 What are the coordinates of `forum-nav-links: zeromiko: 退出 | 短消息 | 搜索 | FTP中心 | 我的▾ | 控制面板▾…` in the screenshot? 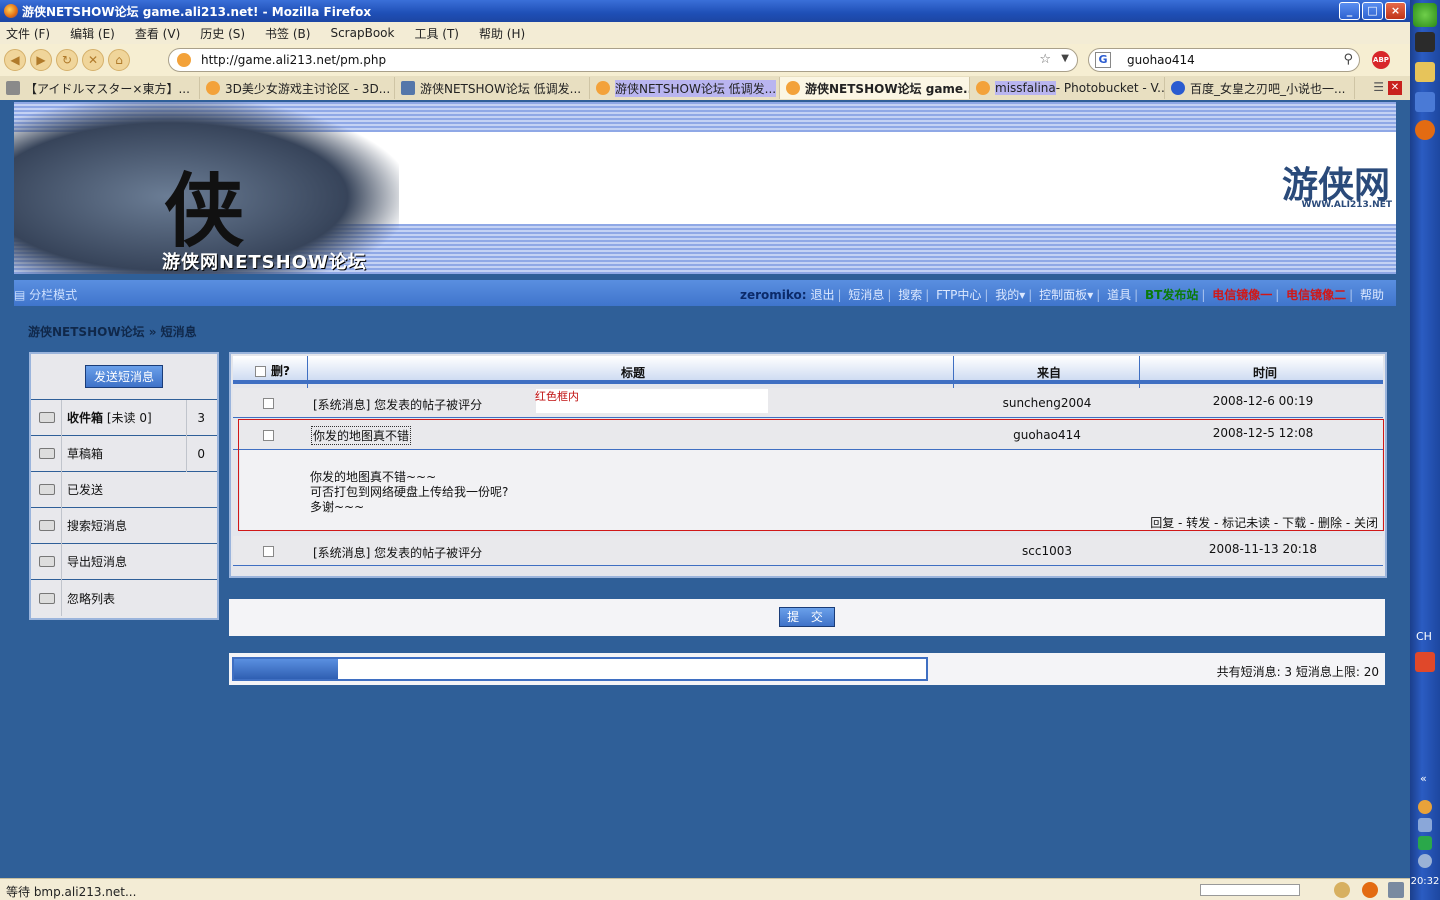 It's located at (1062, 295).